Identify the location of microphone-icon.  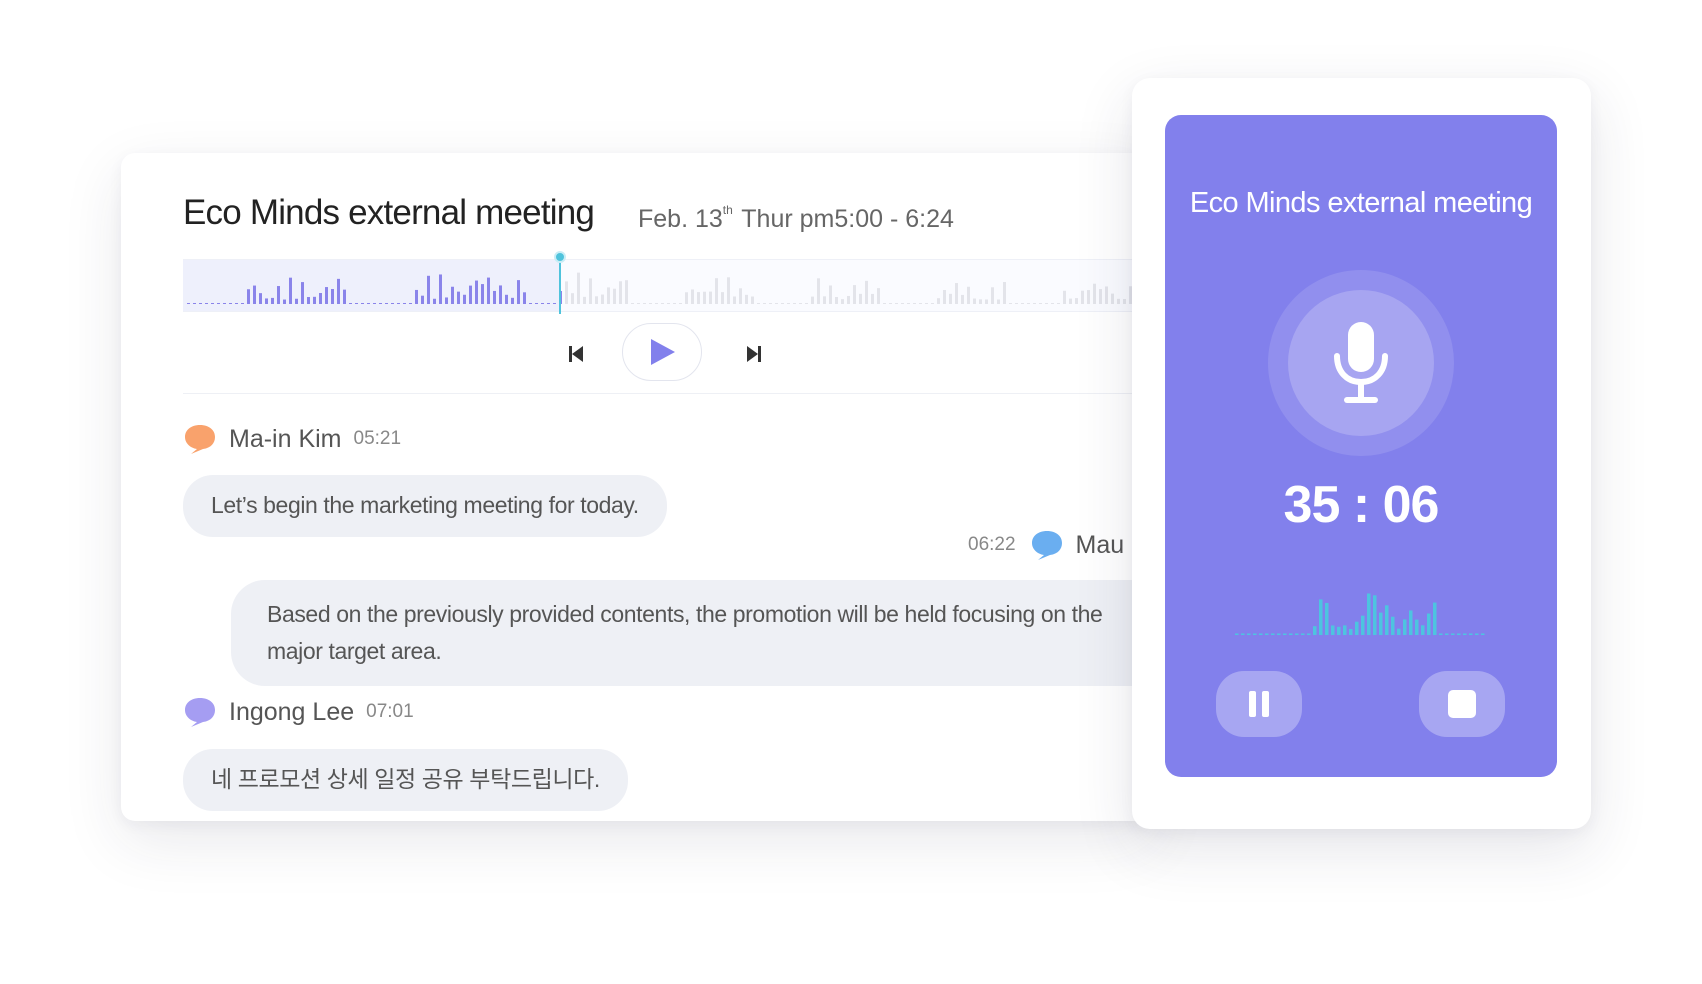
(1361, 362).